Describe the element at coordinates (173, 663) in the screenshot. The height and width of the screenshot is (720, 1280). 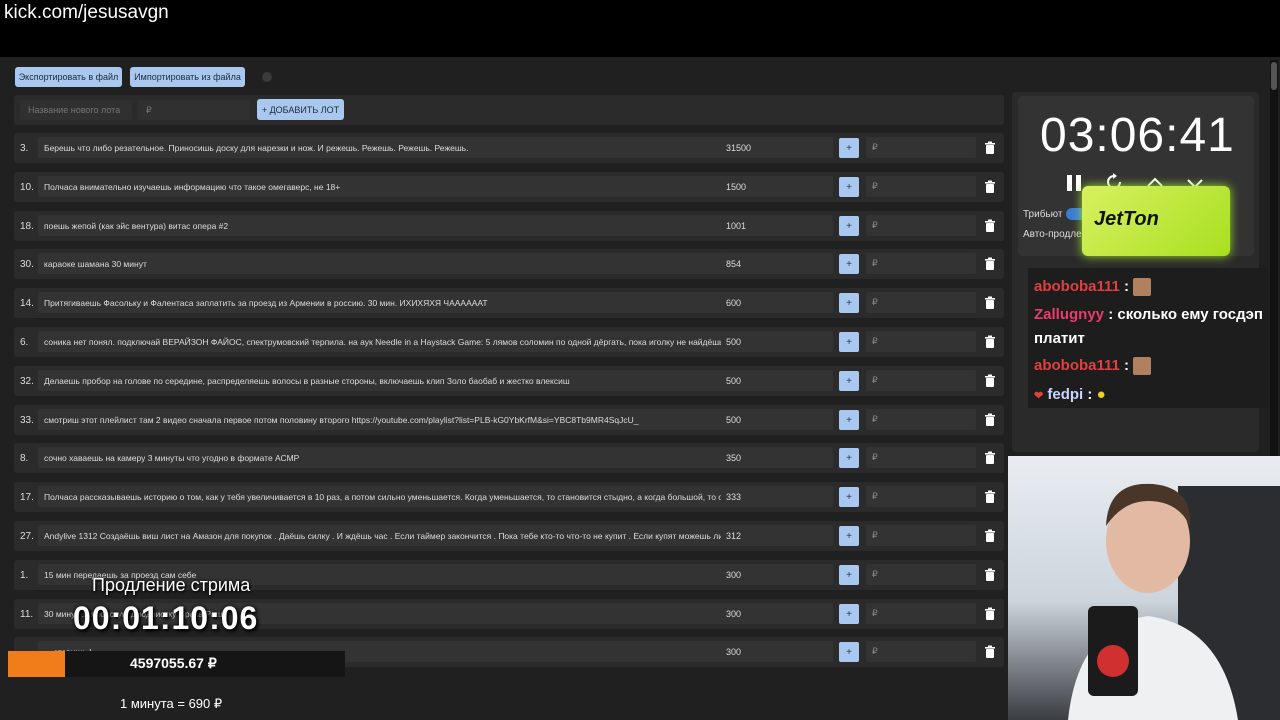
I see `bank-amount: 4597055.67 ₽` at that location.